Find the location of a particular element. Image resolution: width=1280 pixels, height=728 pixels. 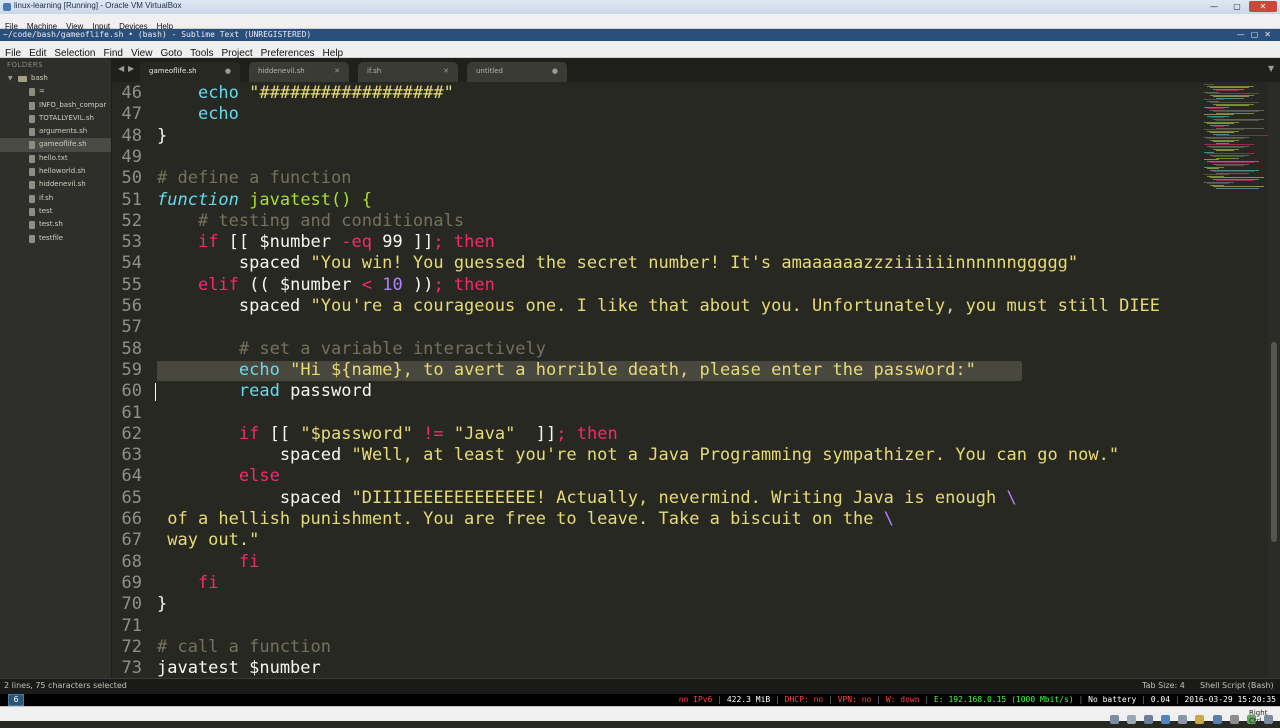

tab-overflow-icon: ▼ is located at coordinates (1271, 68).